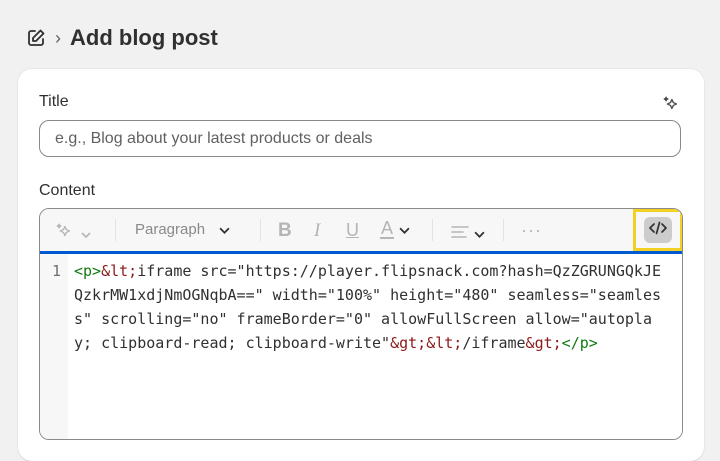  I want to click on more-options-button: ···, so click(531, 230).